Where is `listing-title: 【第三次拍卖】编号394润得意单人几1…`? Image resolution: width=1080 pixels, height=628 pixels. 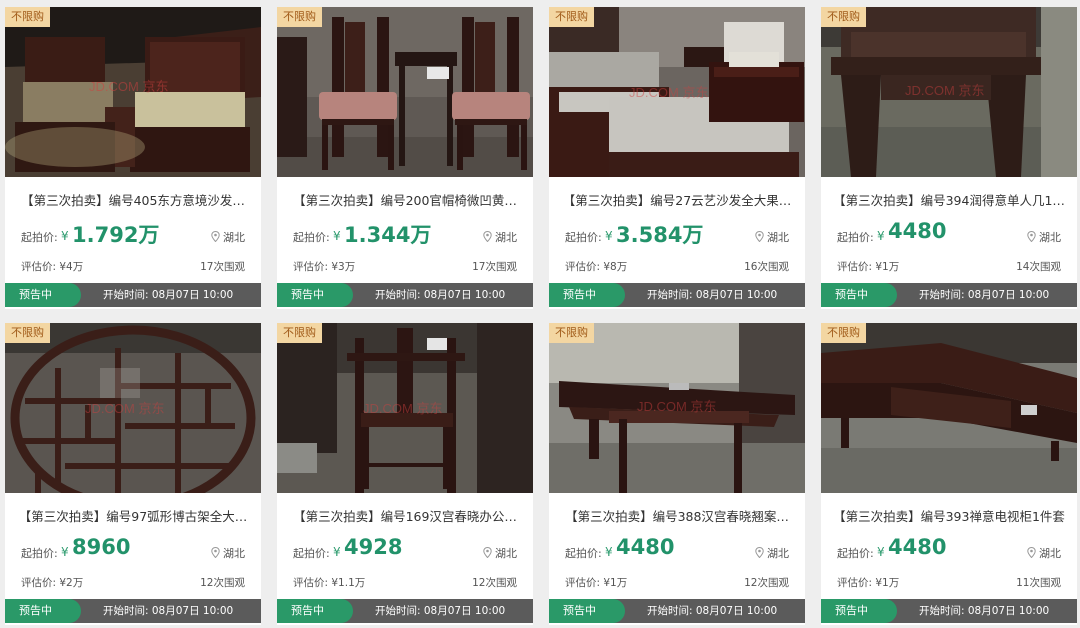
listing-title: 【第三次拍卖】编号394润得意单人几1… is located at coordinates (949, 199).